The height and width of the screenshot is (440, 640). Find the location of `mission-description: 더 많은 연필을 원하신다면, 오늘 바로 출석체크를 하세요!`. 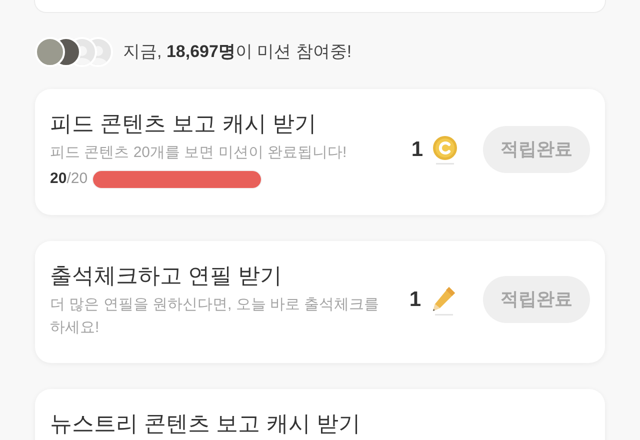

mission-description: 더 많은 연필을 원하신다면, 오늘 바로 출석체크를 하세요! is located at coordinates (215, 316).